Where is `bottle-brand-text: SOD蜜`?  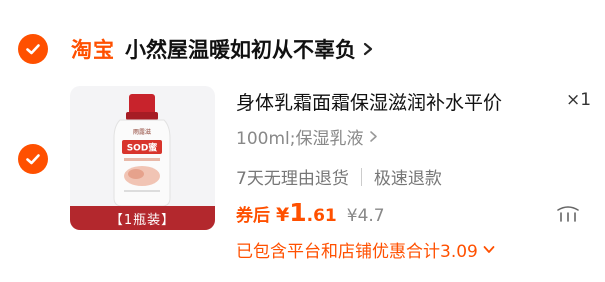 bottle-brand-text: SOD蜜 is located at coordinates (142, 148).